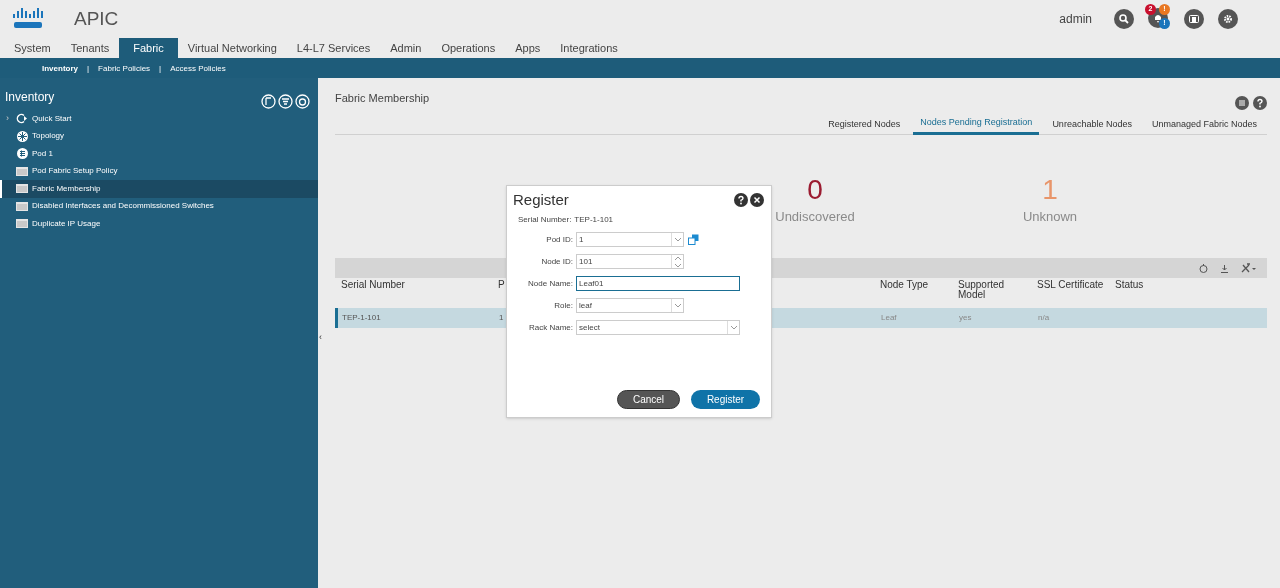 The image size is (1280, 588). I want to click on monitor-icon, so click(1194, 19).